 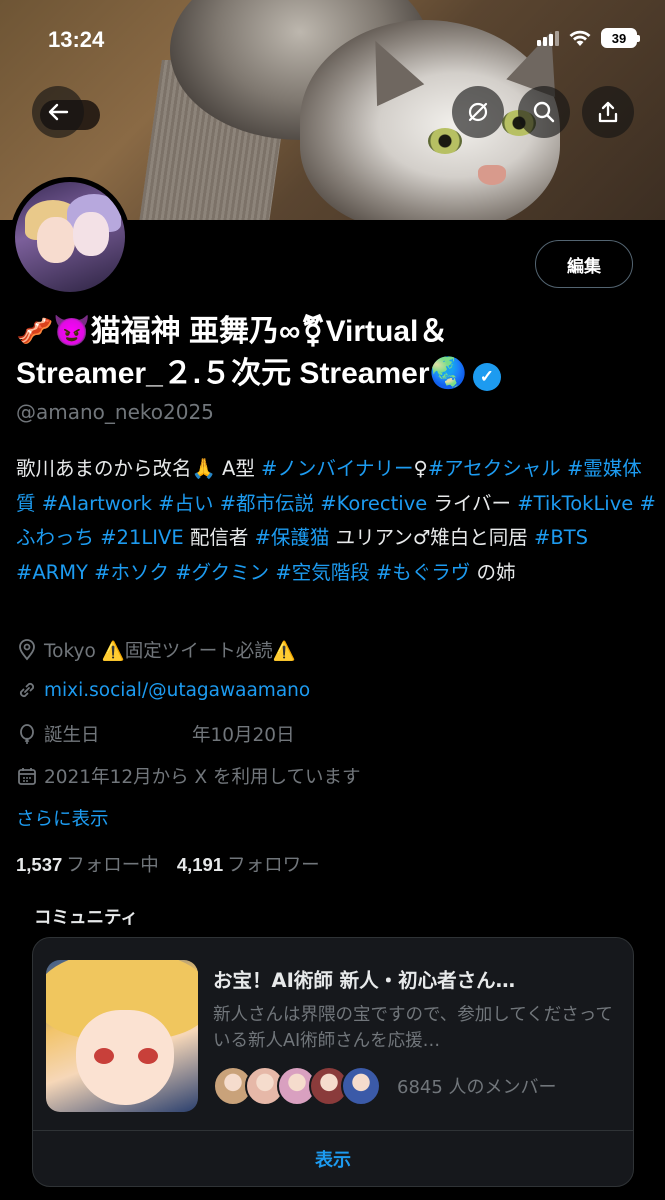 What do you see at coordinates (486, 377) in the screenshot?
I see `verified-badge-icon: ✓` at bounding box center [486, 377].